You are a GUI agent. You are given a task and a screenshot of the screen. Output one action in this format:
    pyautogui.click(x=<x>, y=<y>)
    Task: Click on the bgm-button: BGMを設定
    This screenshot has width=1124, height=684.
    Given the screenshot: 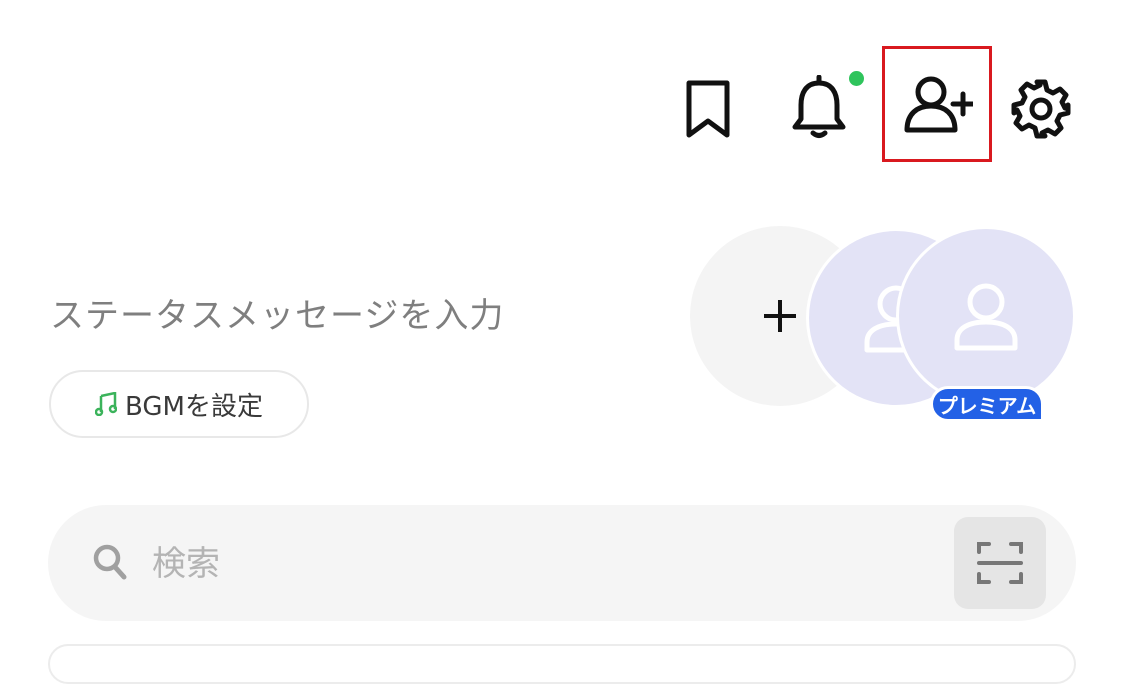 What is the action you would take?
    pyautogui.click(x=179, y=404)
    